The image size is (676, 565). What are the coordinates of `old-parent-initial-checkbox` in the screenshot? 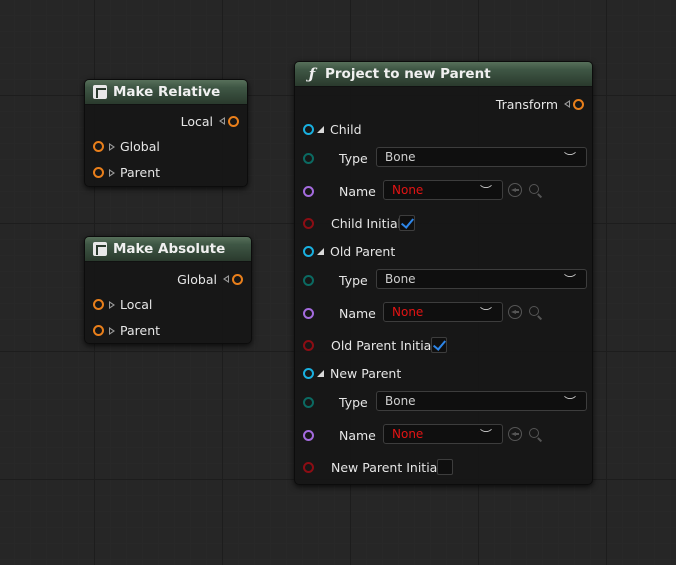 It's located at (439, 345).